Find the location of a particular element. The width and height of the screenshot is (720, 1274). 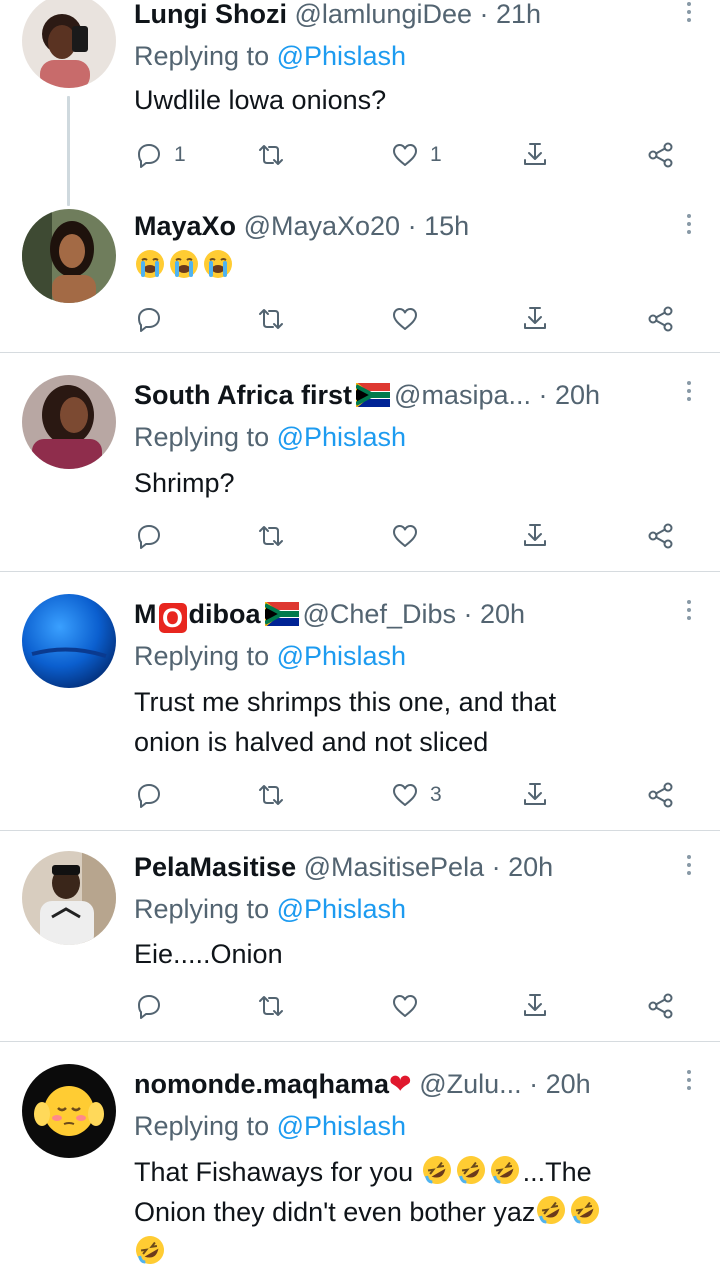

timestamp: 15h is located at coordinates (446, 226).